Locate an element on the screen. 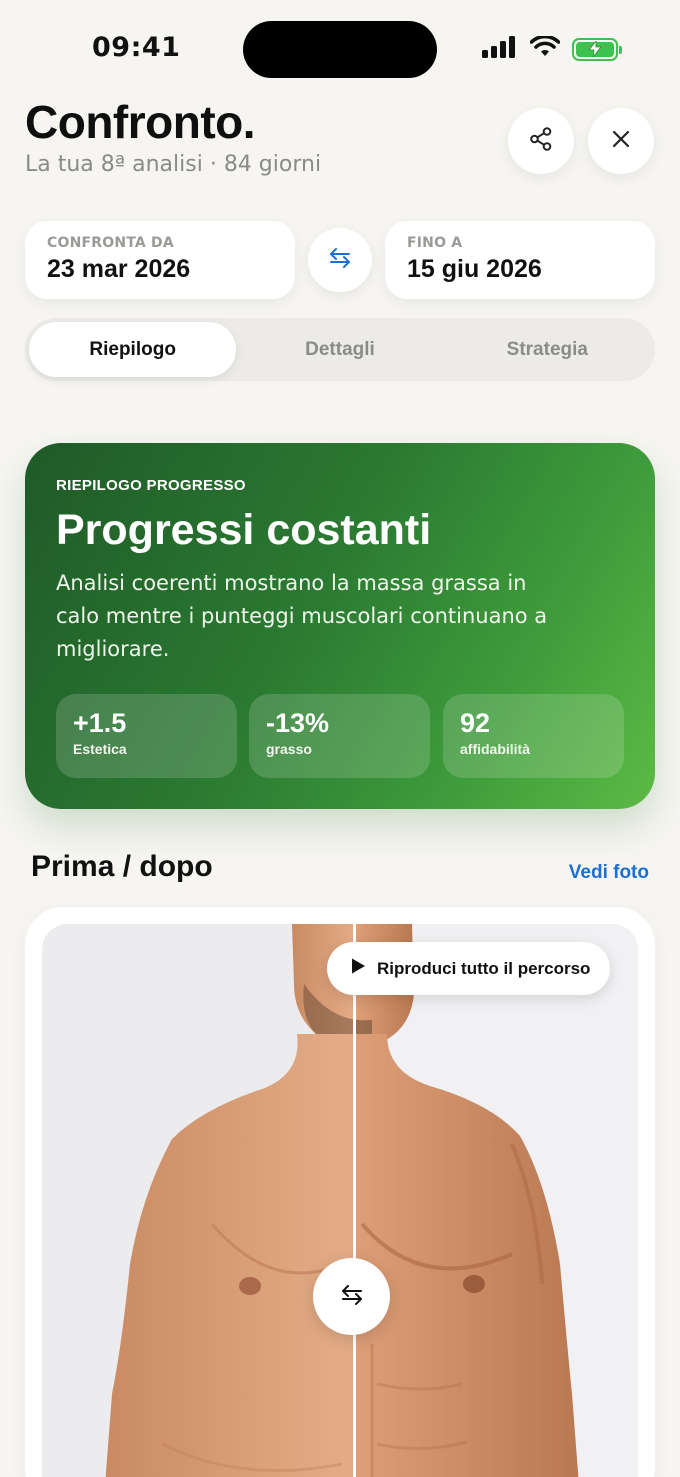  share-button is located at coordinates (541, 141).